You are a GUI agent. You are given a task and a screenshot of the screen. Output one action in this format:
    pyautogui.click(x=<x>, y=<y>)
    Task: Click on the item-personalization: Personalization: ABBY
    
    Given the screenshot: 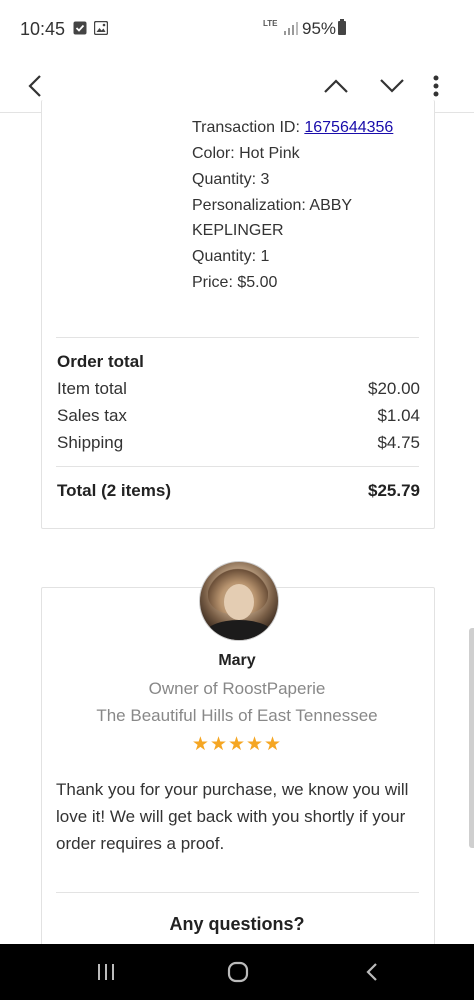 What is the action you would take?
    pyautogui.click(x=272, y=205)
    